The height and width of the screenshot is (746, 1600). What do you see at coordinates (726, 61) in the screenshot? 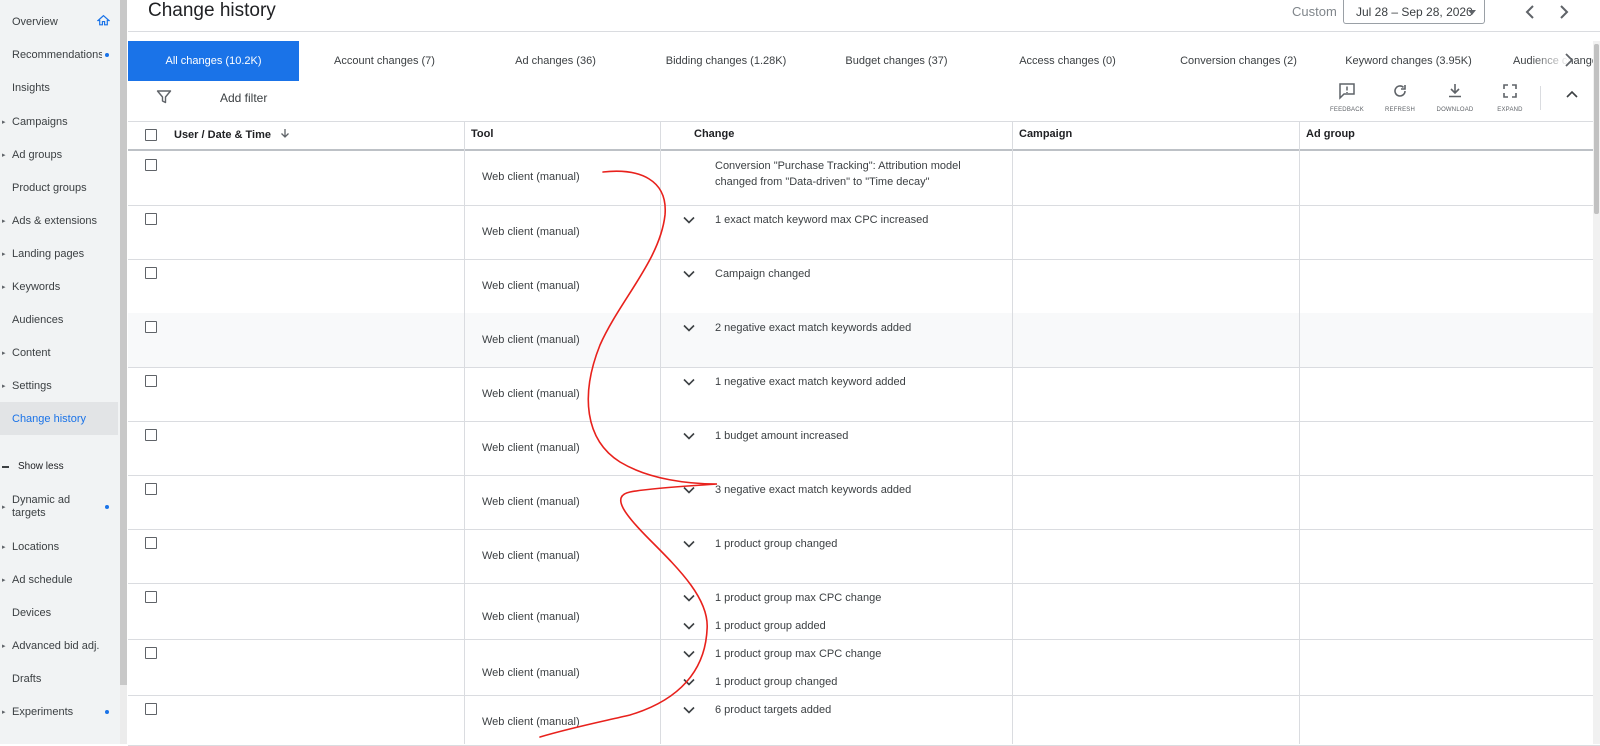
I see `tab-bidding-changes: Bidding changes (1.28K)` at bounding box center [726, 61].